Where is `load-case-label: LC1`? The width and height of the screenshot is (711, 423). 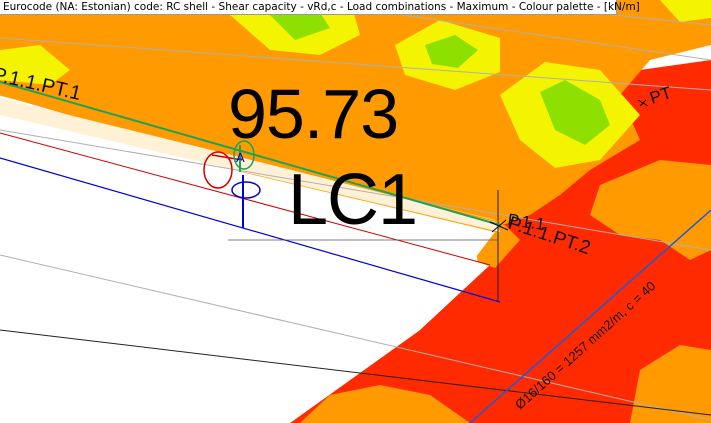
load-case-label: LC1 is located at coordinates (353, 200).